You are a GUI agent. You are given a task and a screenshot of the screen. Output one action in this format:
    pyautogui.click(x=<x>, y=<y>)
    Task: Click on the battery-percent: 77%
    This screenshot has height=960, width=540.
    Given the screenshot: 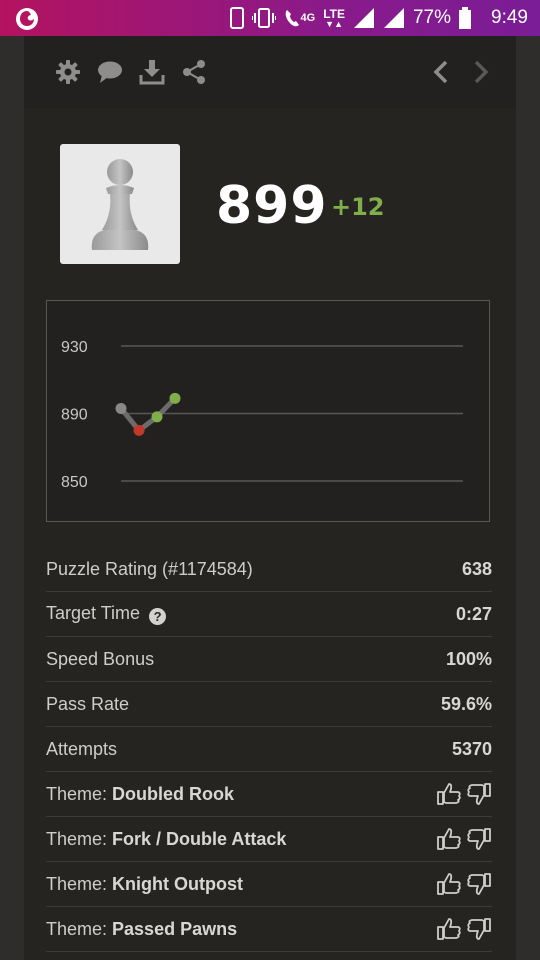 What is the action you would take?
    pyautogui.click(x=432, y=17)
    